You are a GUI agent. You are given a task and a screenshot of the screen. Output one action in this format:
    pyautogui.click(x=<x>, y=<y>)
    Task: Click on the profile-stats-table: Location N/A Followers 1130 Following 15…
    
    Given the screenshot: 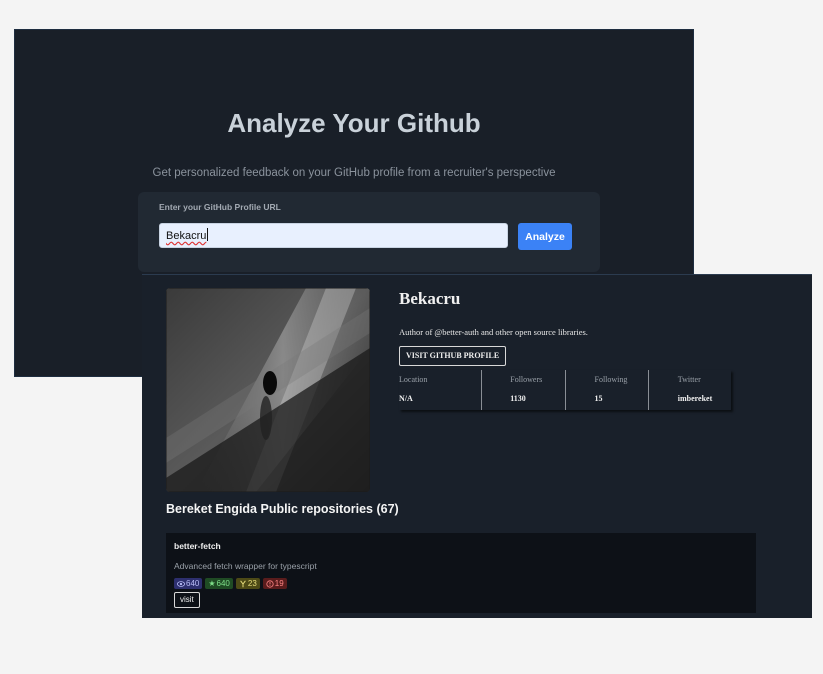 What is the action you would take?
    pyautogui.click(x=565, y=390)
    